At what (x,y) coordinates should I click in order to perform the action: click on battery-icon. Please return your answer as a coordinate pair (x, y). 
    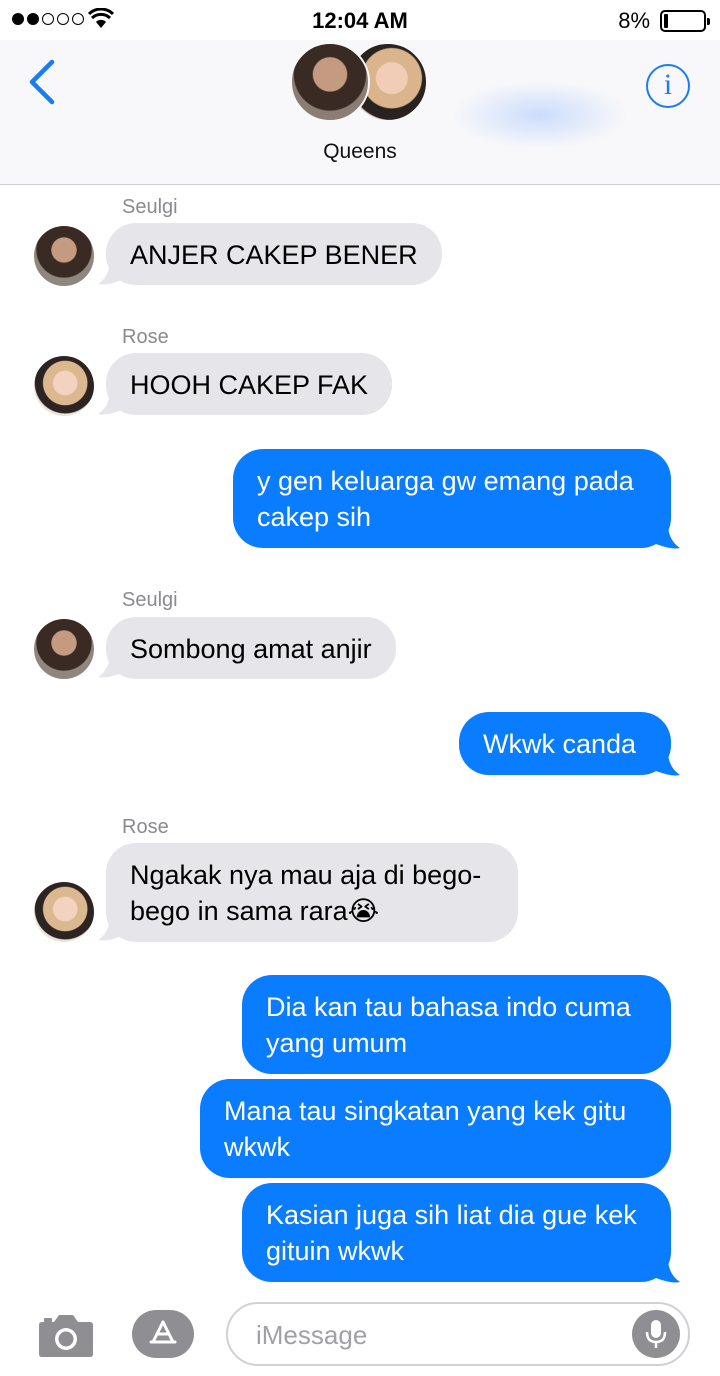
    Looking at the image, I should click on (685, 21).